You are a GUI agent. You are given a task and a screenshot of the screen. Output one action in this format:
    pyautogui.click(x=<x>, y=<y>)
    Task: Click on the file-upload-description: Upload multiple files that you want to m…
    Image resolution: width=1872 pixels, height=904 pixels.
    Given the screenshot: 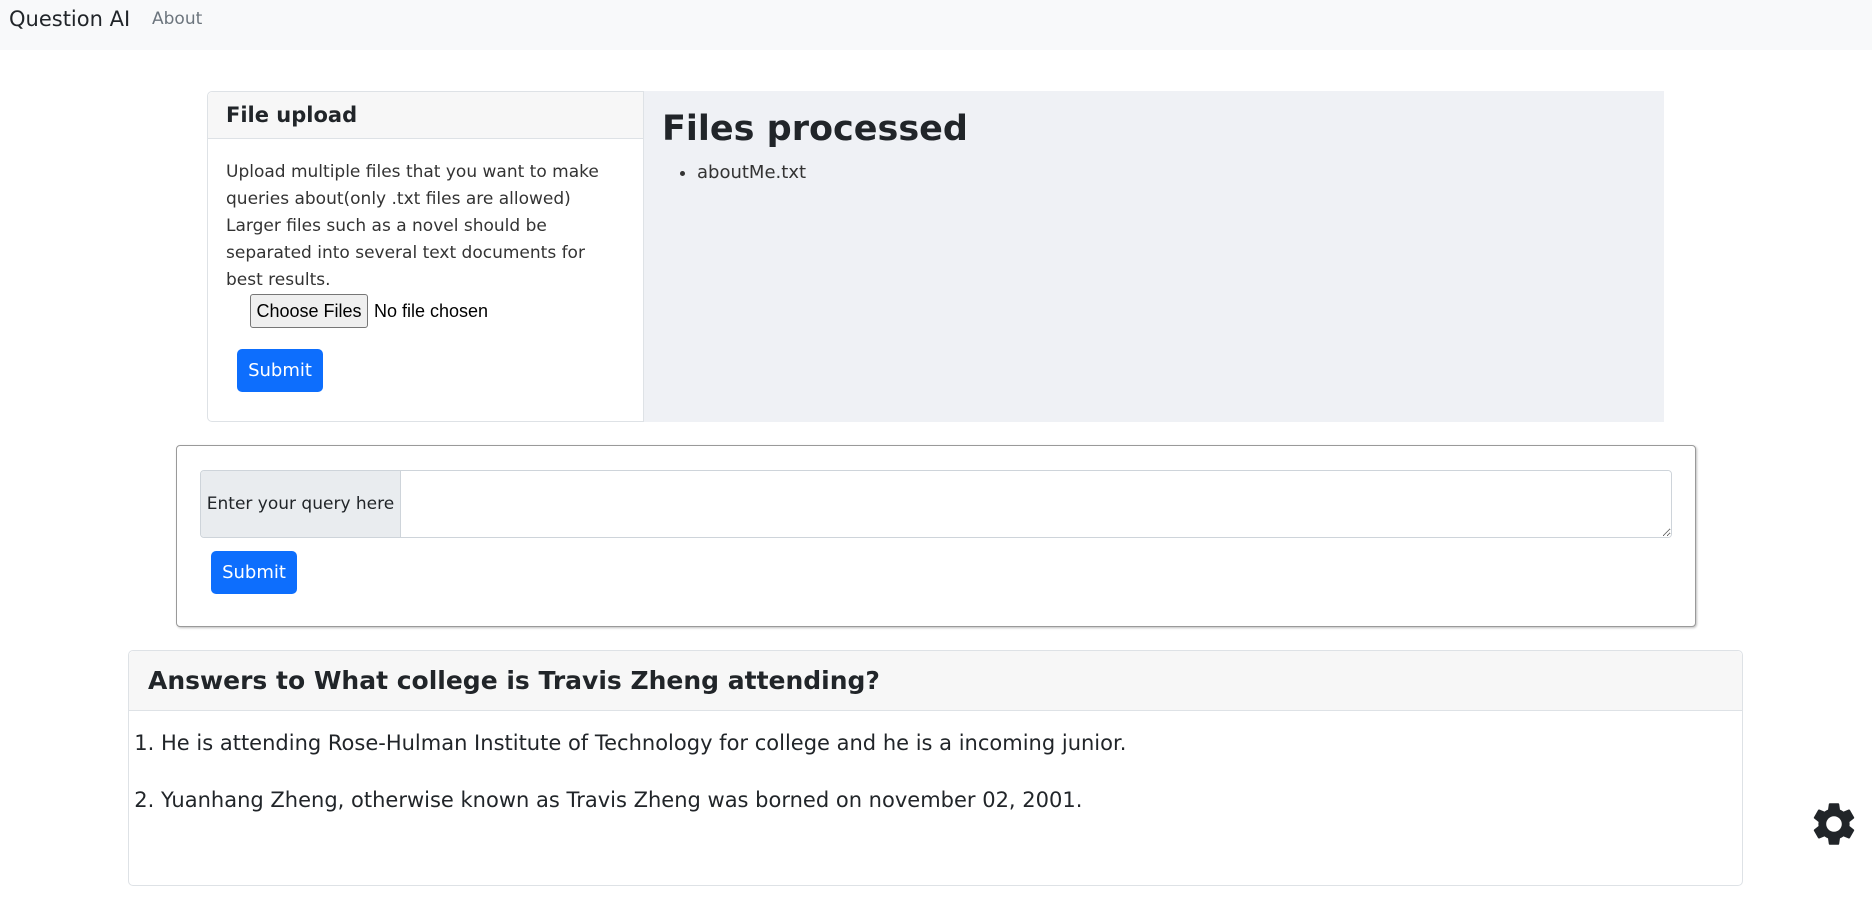 What is the action you would take?
    pyautogui.click(x=412, y=226)
    